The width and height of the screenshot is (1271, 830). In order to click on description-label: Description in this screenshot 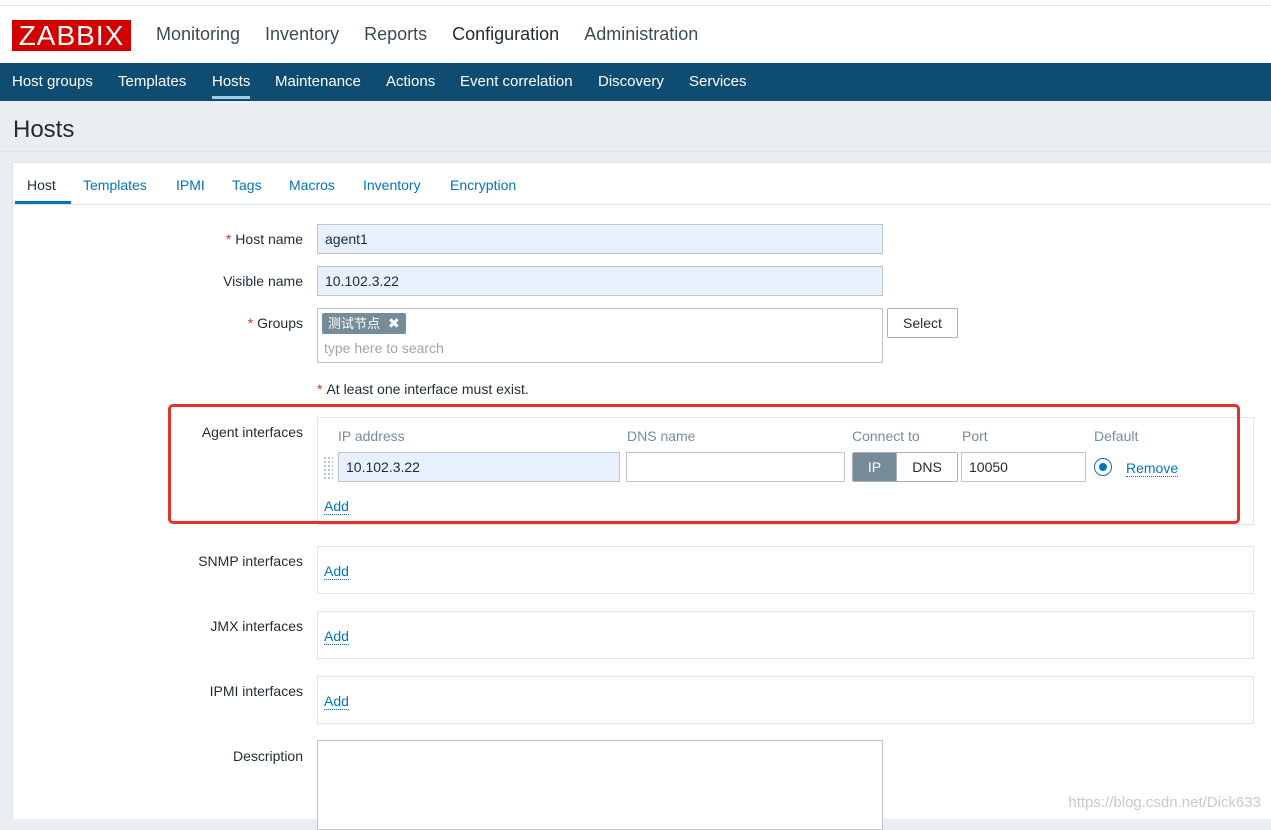, I will do `click(267, 756)`.